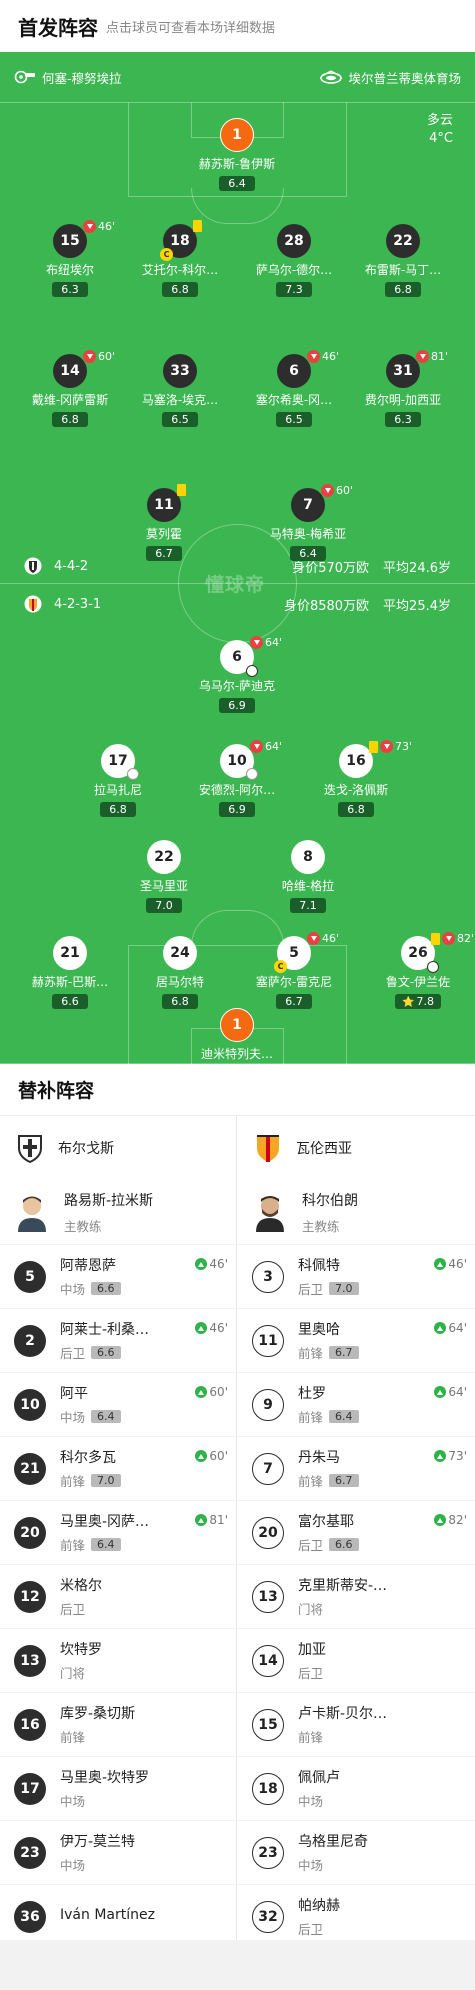 This screenshot has width=475, height=1990. I want to click on home-player-18: 18 C 艾托尔-科尔… 6.8, so click(180, 258).